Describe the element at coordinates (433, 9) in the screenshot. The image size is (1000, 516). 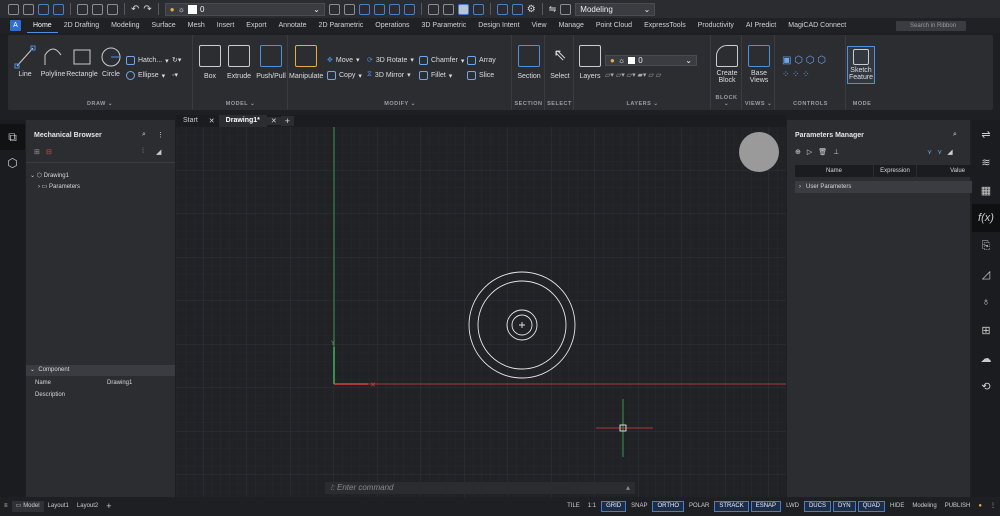
I see `cube-icon` at that location.